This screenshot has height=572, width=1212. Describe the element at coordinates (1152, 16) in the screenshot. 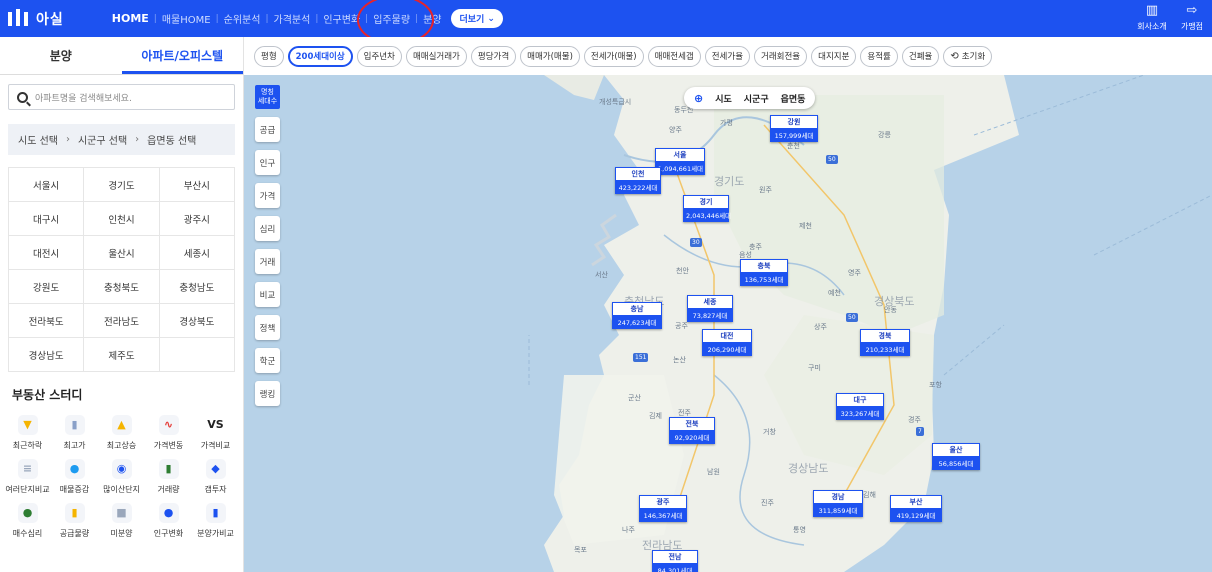

I see `company-link: ▥ 회사소개` at that location.